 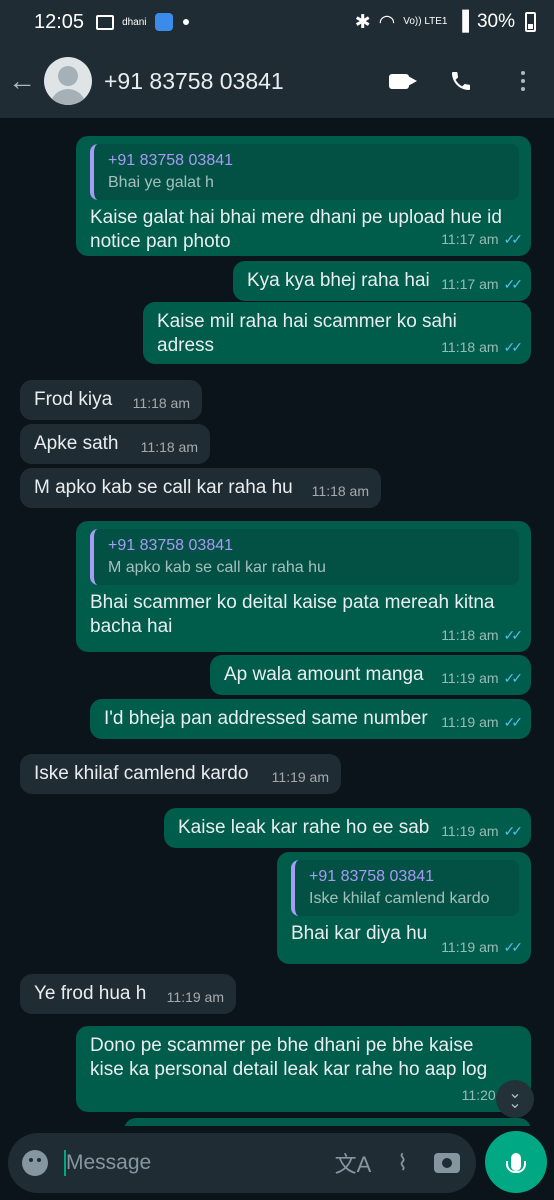 What do you see at coordinates (530, 22) in the screenshot?
I see `battery-icon` at bounding box center [530, 22].